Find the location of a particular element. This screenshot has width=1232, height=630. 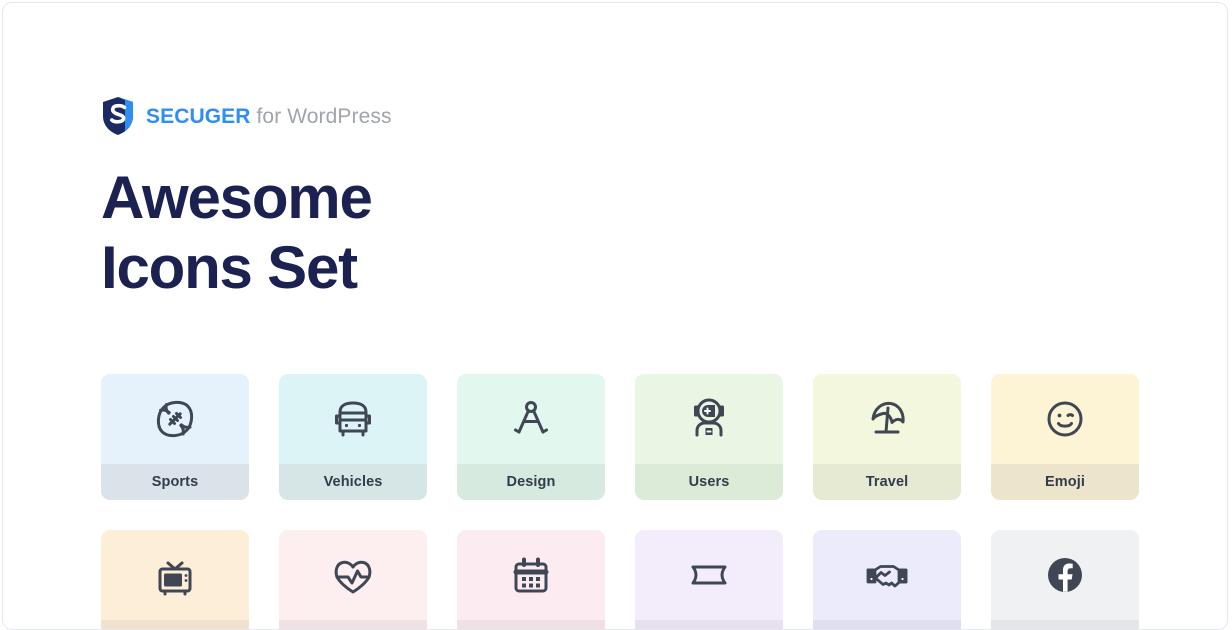

ticket-icon is located at coordinates (709, 575).